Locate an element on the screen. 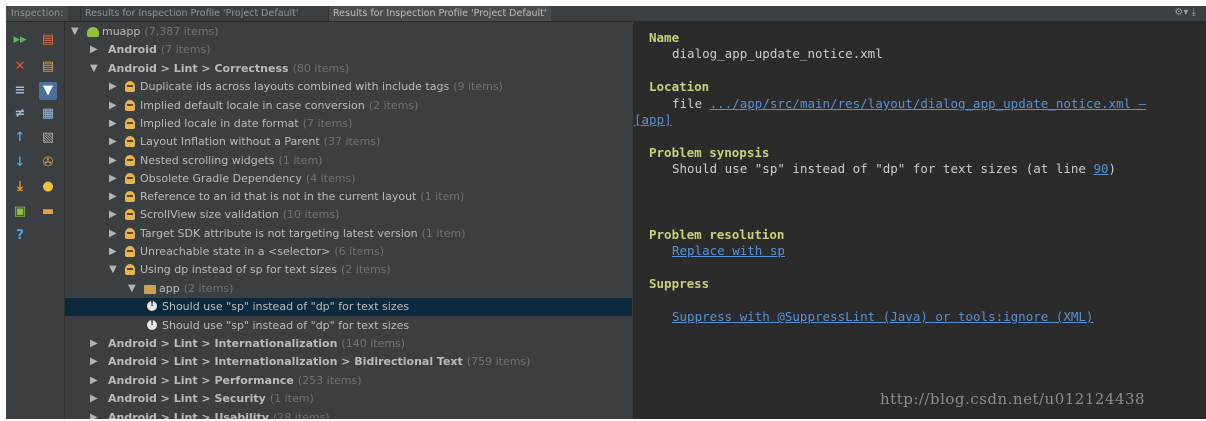 The height and width of the screenshot is (421, 1206). location-module-link: [app] is located at coordinates (653, 119).